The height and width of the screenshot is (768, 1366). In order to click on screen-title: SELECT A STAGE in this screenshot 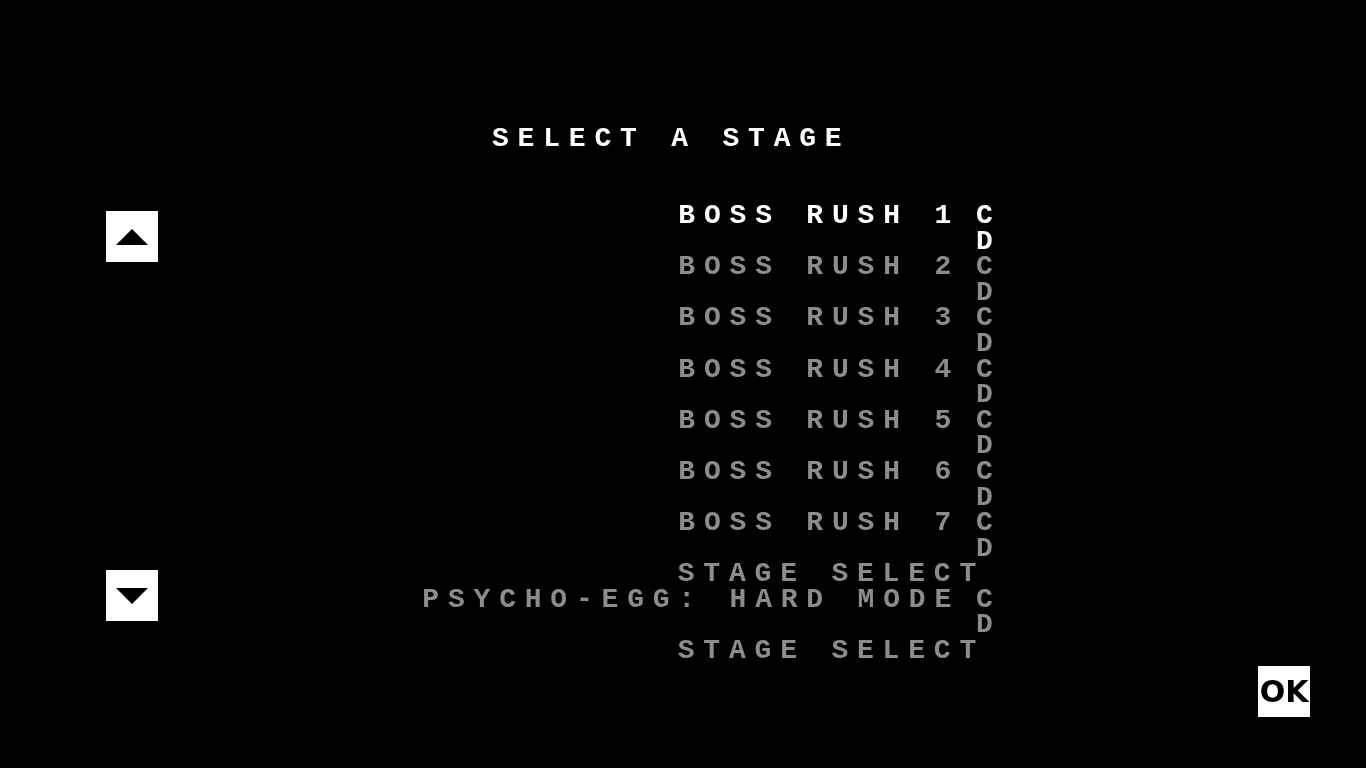, I will do `click(671, 139)`.